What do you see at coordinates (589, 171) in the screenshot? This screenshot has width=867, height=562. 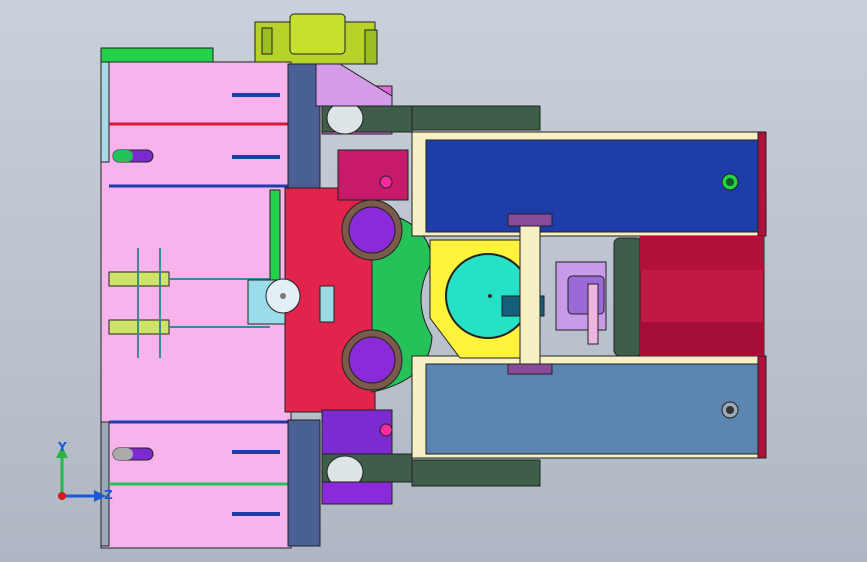 I see `right-upper-block` at bounding box center [589, 171].